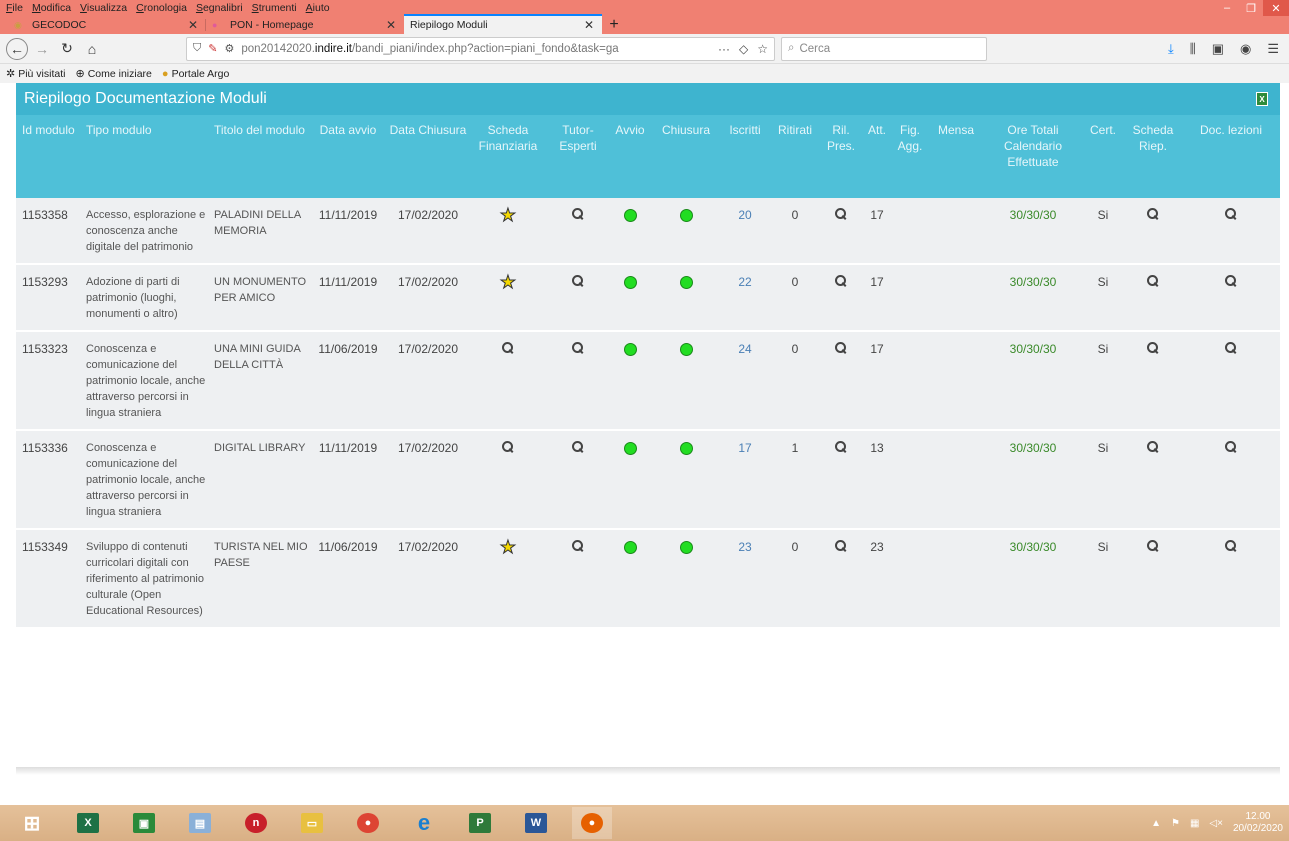 This screenshot has width=1289, height=841. I want to click on sidebar-icon: ▣, so click(1218, 49).